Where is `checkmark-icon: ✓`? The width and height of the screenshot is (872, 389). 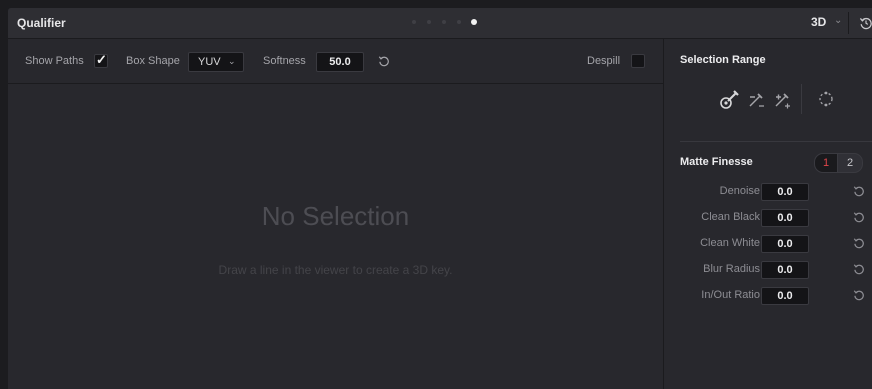
checkmark-icon: ✓ is located at coordinates (101, 59).